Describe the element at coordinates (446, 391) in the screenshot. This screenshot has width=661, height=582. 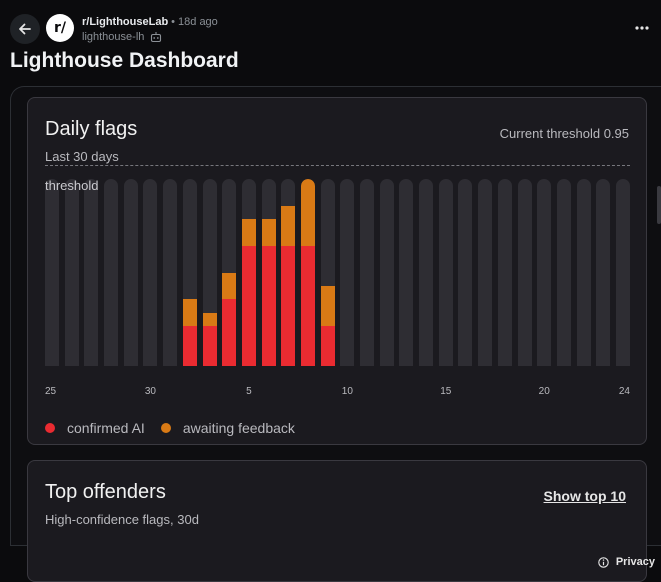
I see `x-tick-label: 15` at that location.